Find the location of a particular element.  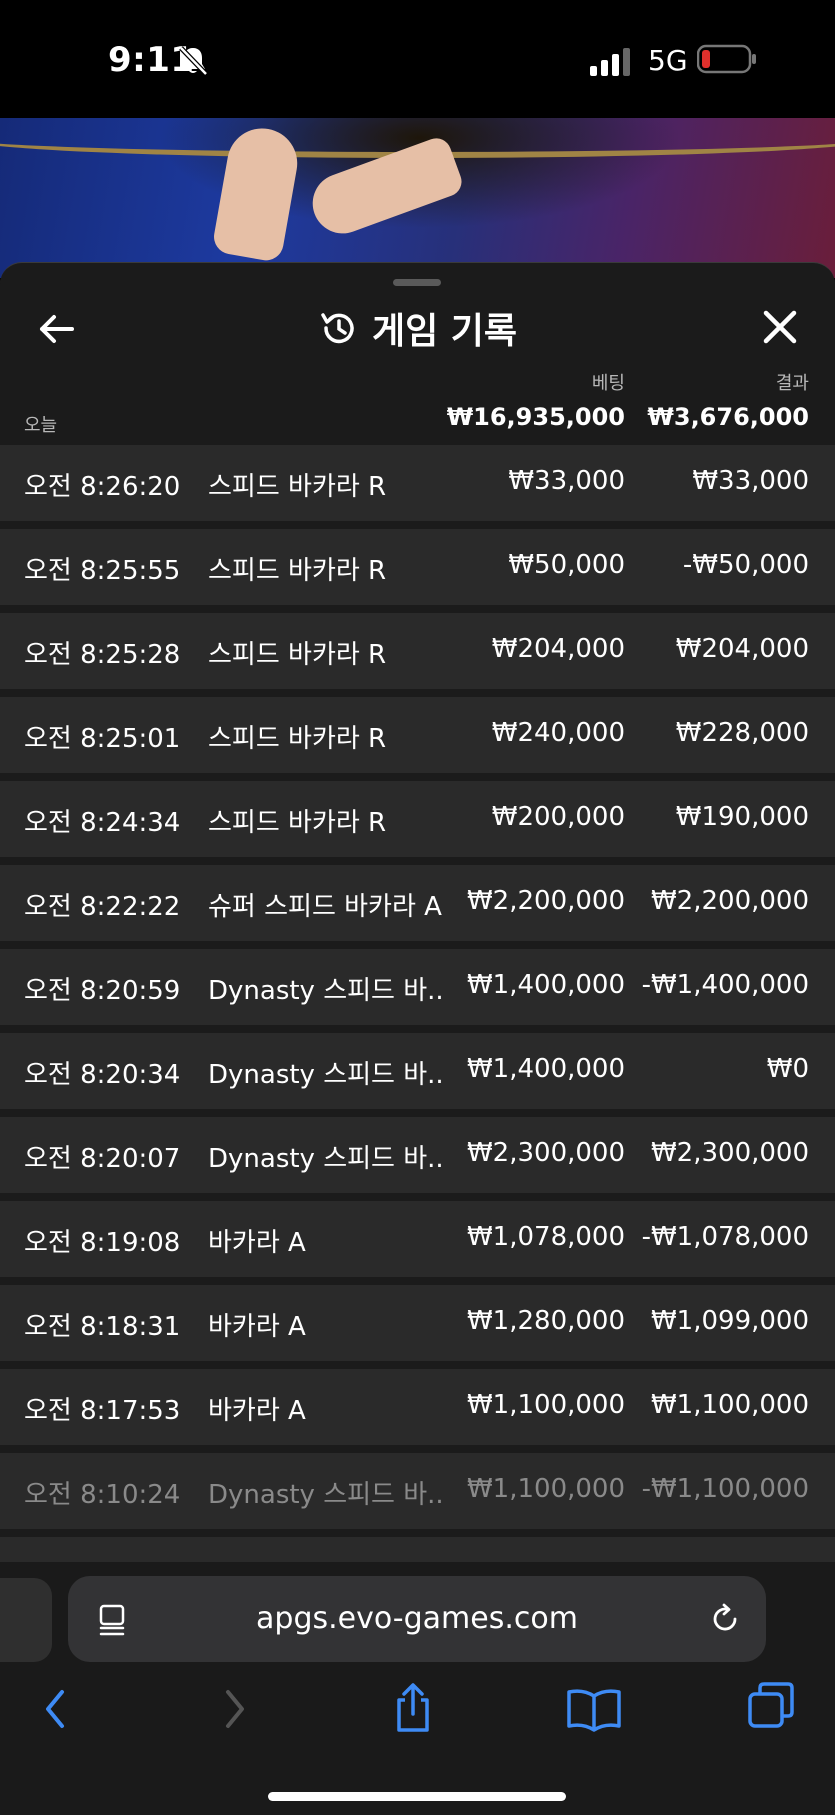

row-time: 오전 8:25:01 is located at coordinates (102, 739).